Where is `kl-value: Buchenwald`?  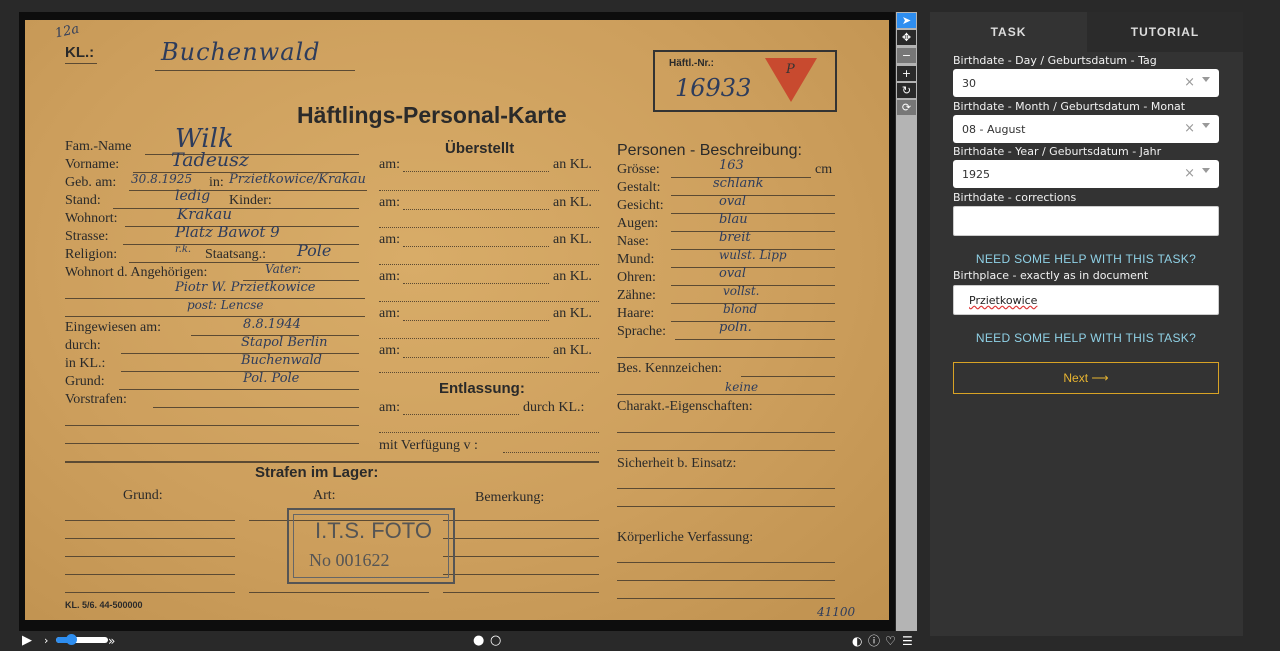 kl-value: Buchenwald is located at coordinates (241, 52).